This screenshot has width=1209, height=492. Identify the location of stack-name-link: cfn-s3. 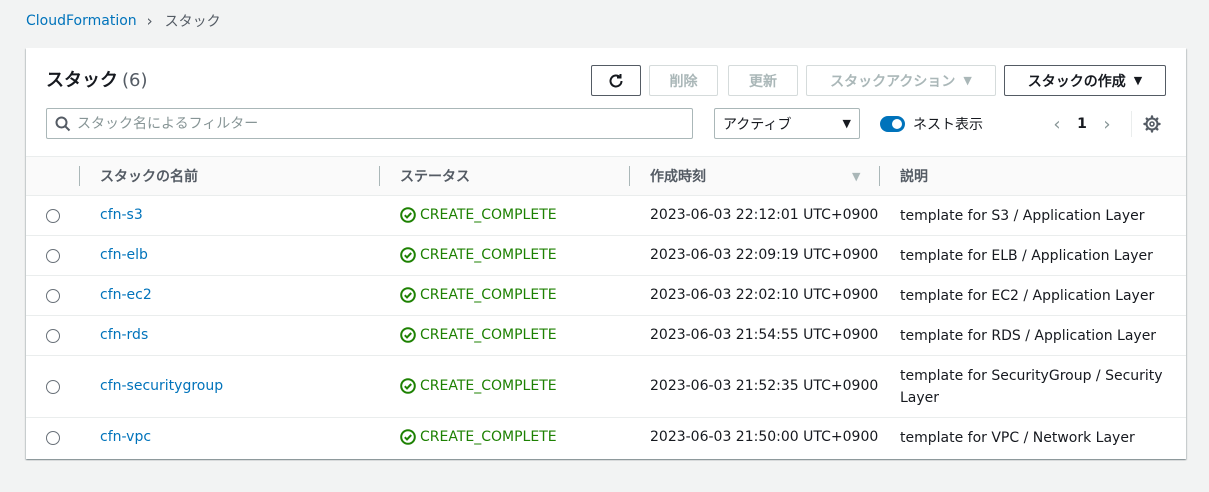
(121, 215).